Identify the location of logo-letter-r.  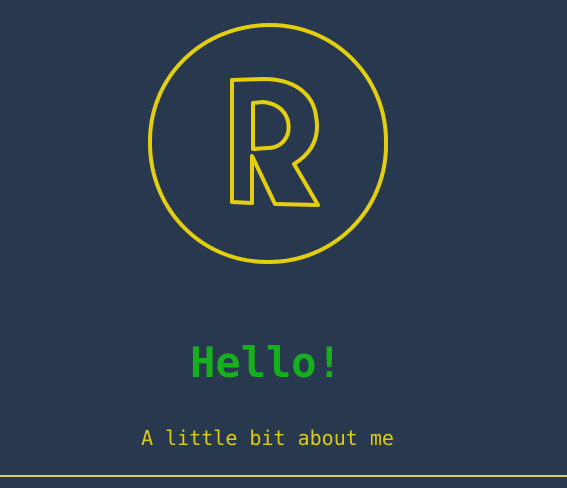
(275, 142).